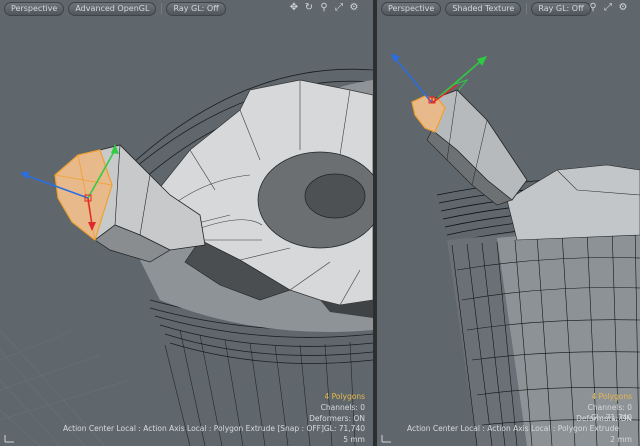 The height and width of the screenshot is (446, 640). What do you see at coordinates (354, 439) in the screenshot?
I see `grid-scale: 5 mm` at bounding box center [354, 439].